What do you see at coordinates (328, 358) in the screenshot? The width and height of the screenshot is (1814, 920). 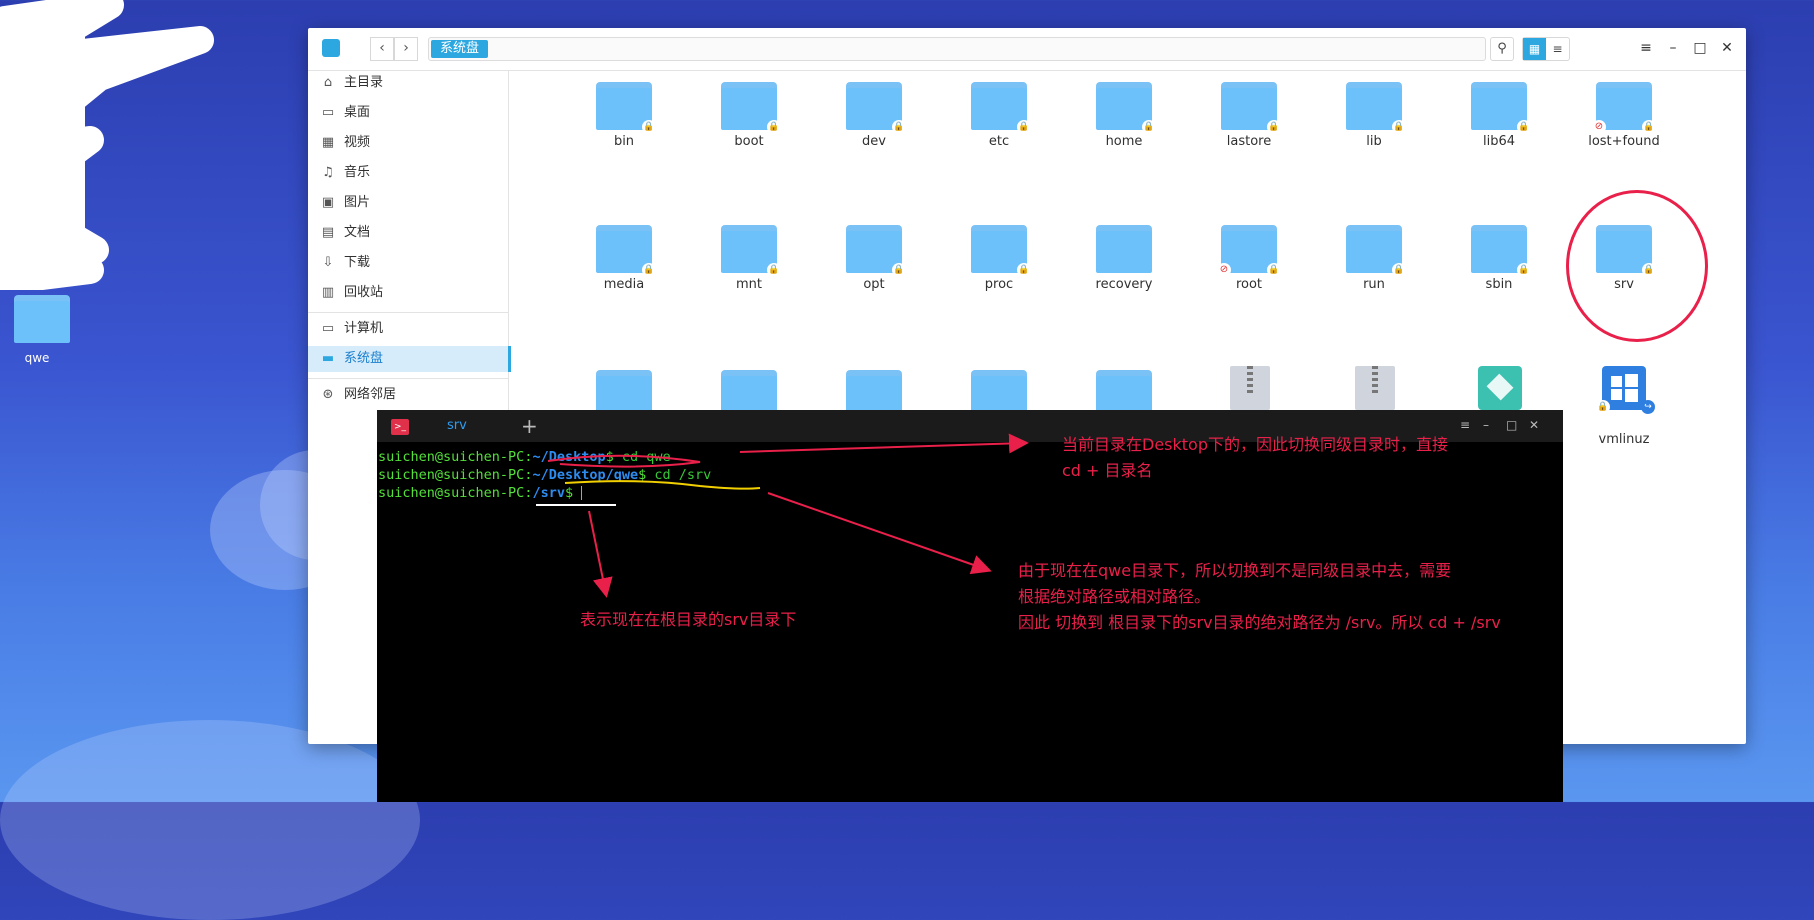 I see `disk-icon: ▬` at bounding box center [328, 358].